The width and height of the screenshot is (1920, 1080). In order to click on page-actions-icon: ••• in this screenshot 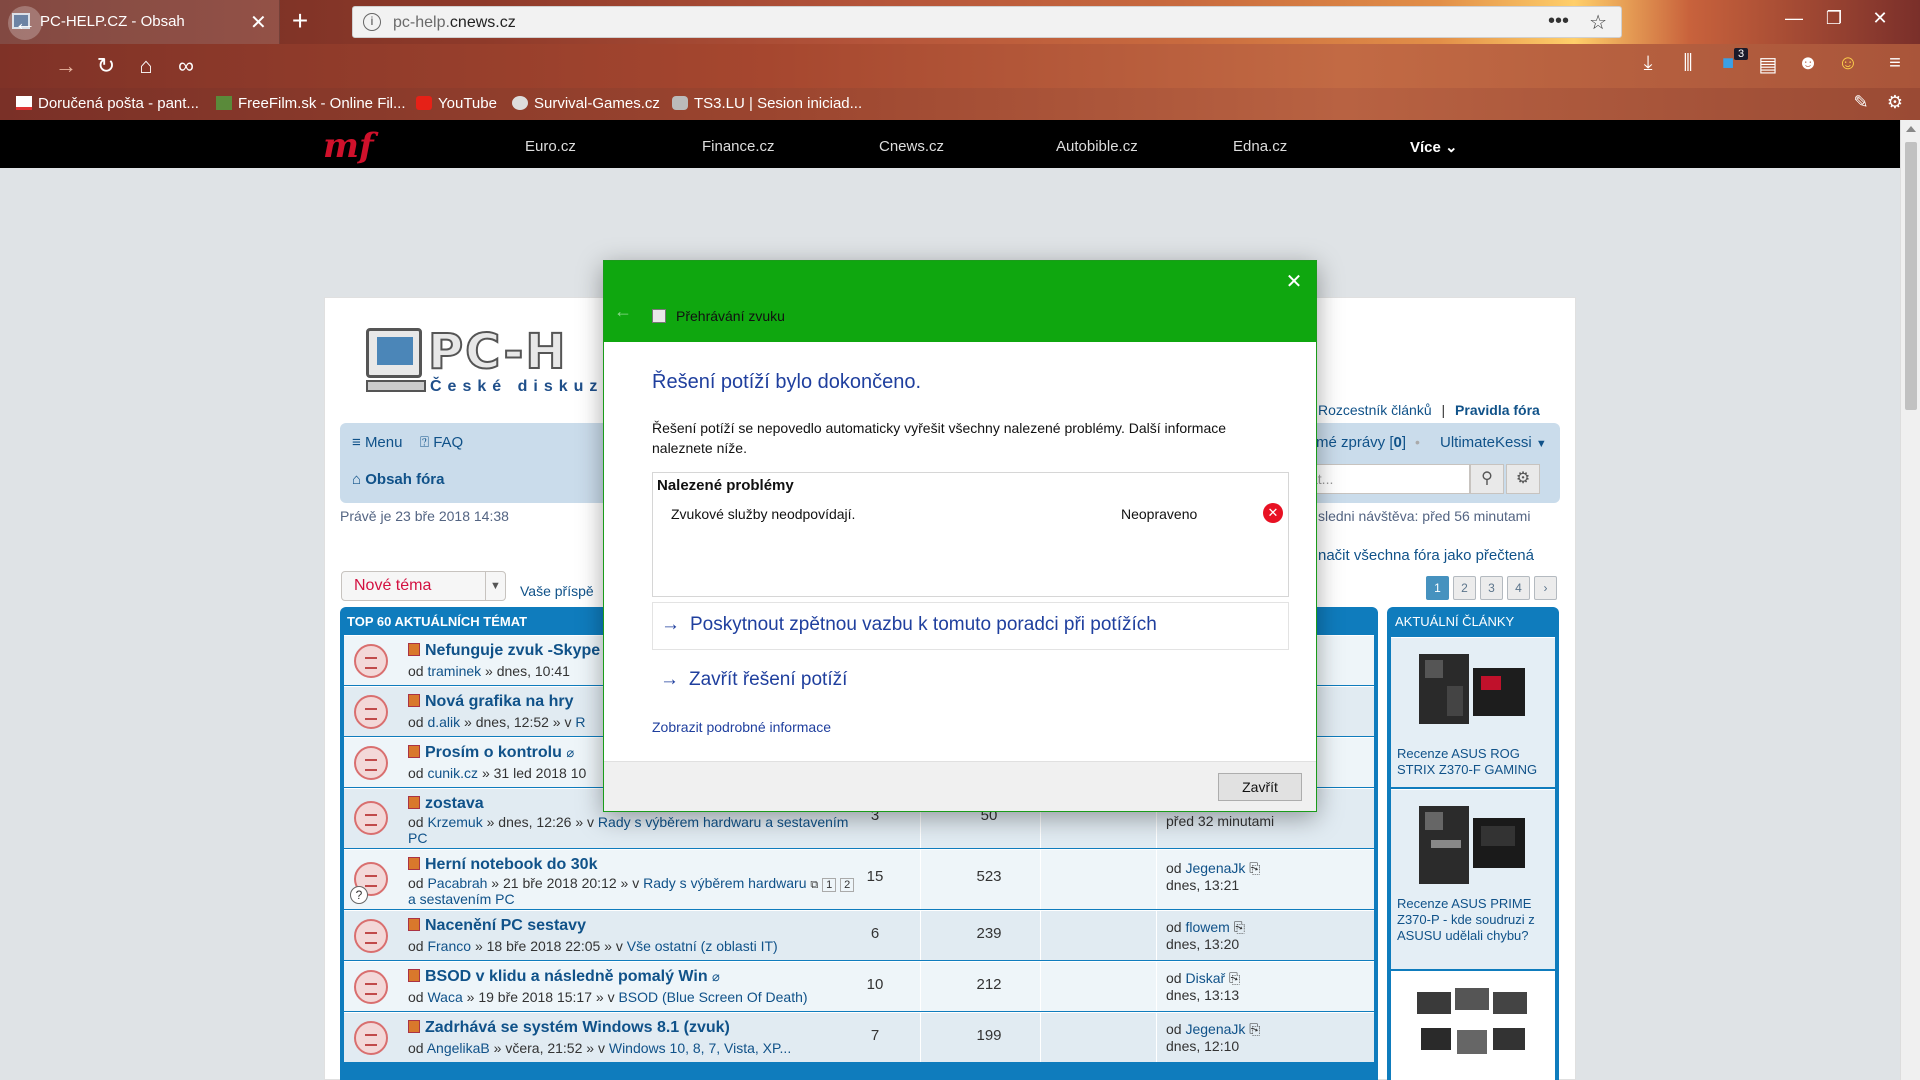, I will do `click(1558, 21)`.